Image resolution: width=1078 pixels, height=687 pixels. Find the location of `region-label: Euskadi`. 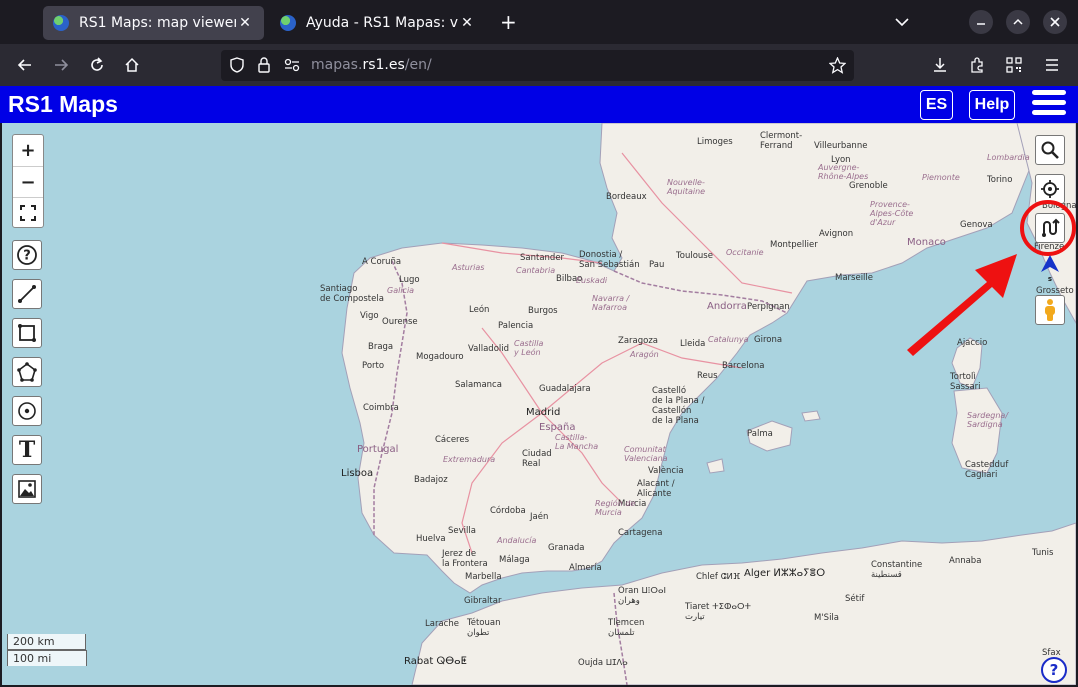

region-label: Euskadi is located at coordinates (592, 280).